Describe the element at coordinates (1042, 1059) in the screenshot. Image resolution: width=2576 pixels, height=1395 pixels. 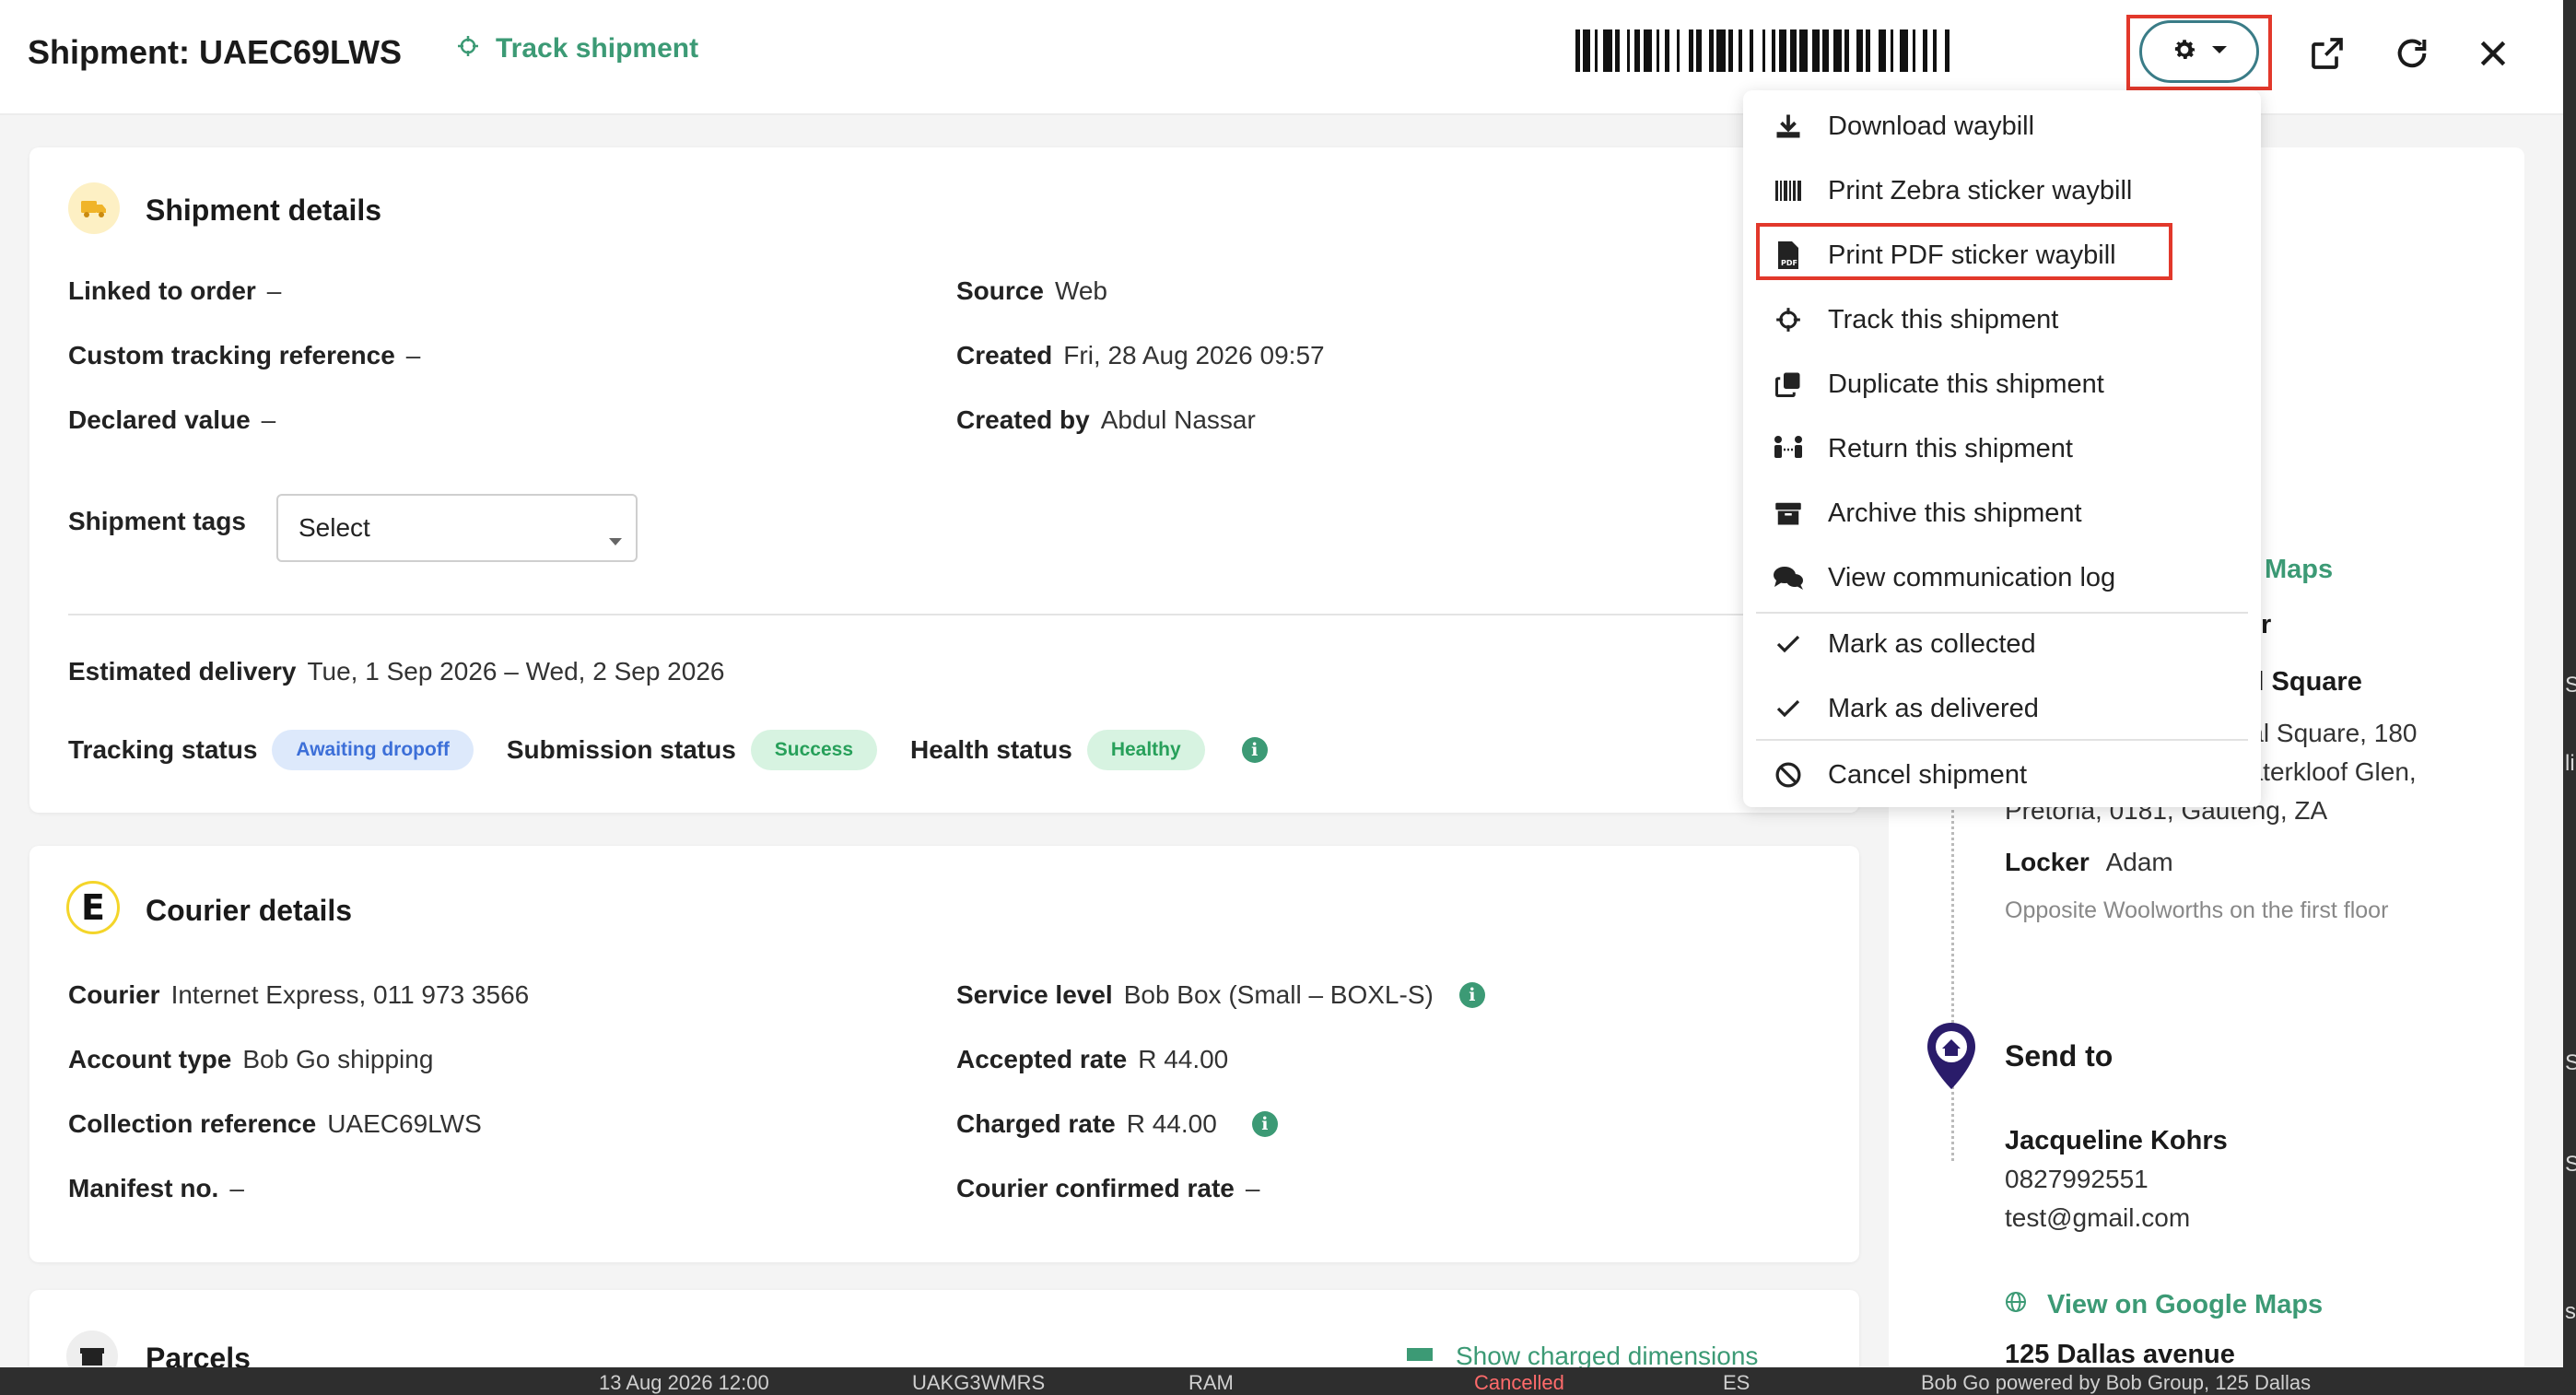
I see `accepted-rate-label: Accepted rate` at that location.